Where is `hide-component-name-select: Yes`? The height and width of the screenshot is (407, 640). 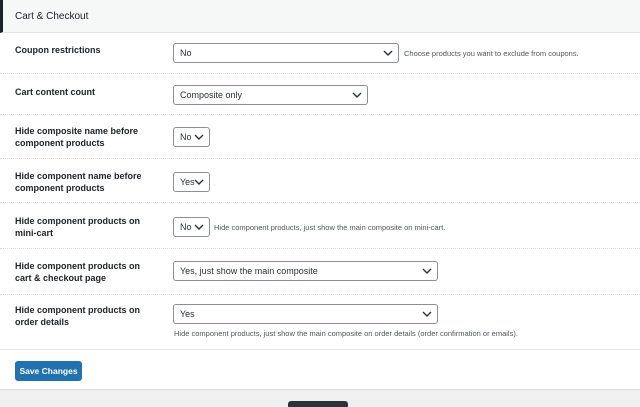
hide-component-name-select: Yes is located at coordinates (191, 182).